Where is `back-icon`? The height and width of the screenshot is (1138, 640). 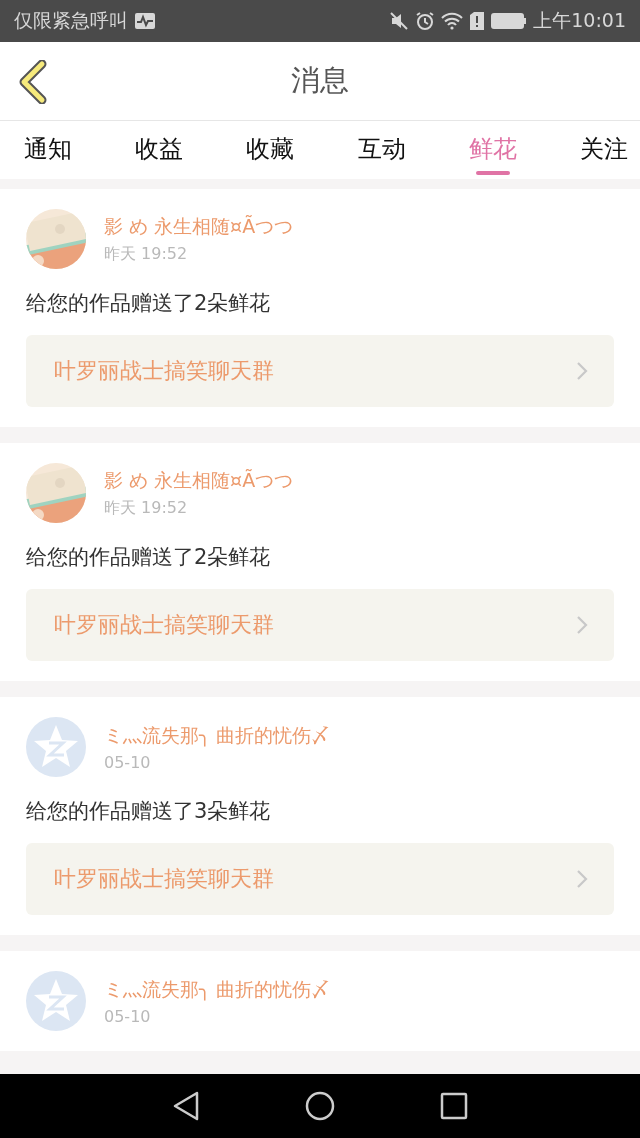 back-icon is located at coordinates (33, 82).